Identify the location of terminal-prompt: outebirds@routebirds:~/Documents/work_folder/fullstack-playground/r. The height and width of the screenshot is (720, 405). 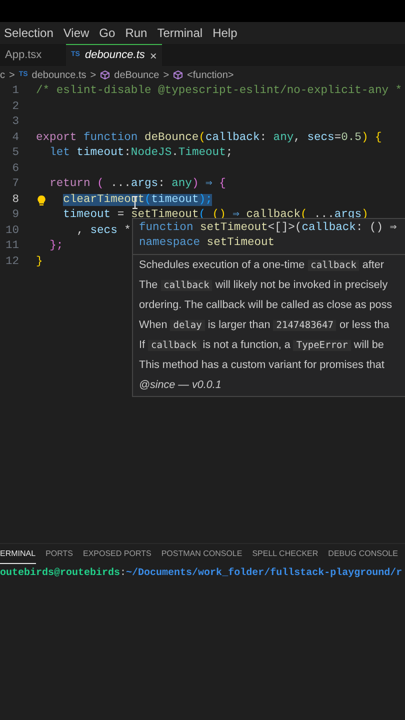
(202, 573).